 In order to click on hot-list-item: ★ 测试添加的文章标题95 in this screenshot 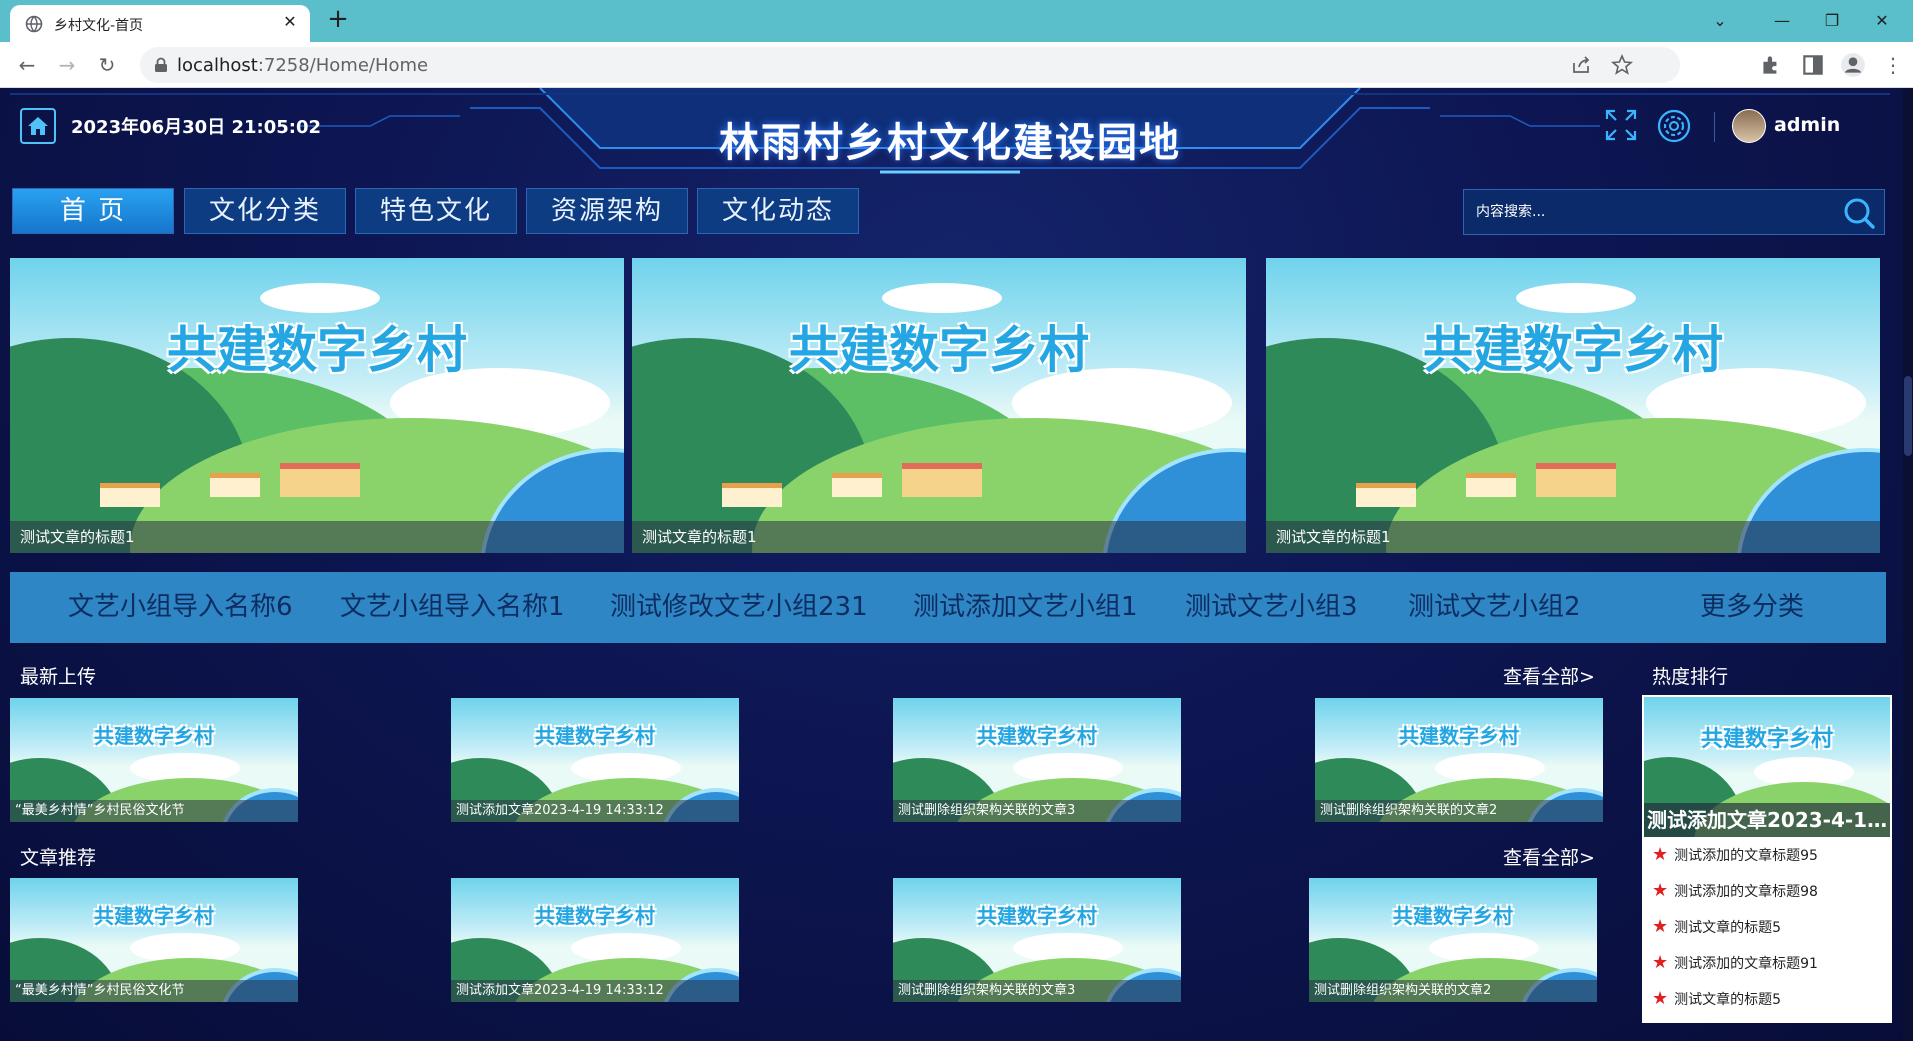, I will do `click(1735, 855)`.